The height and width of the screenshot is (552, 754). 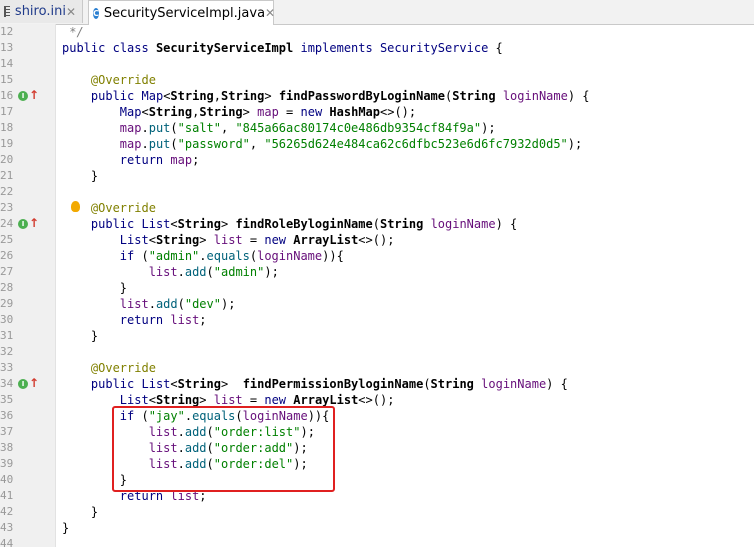 I want to click on code-text: return map;, so click(x=131, y=160).